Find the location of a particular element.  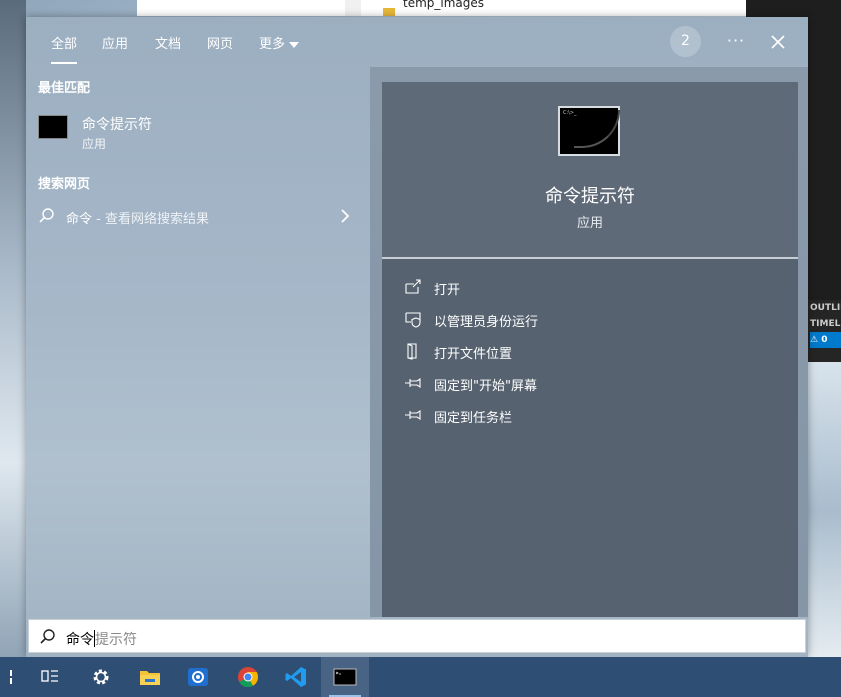

desktop-wallpaper-right is located at coordinates (824, 511).